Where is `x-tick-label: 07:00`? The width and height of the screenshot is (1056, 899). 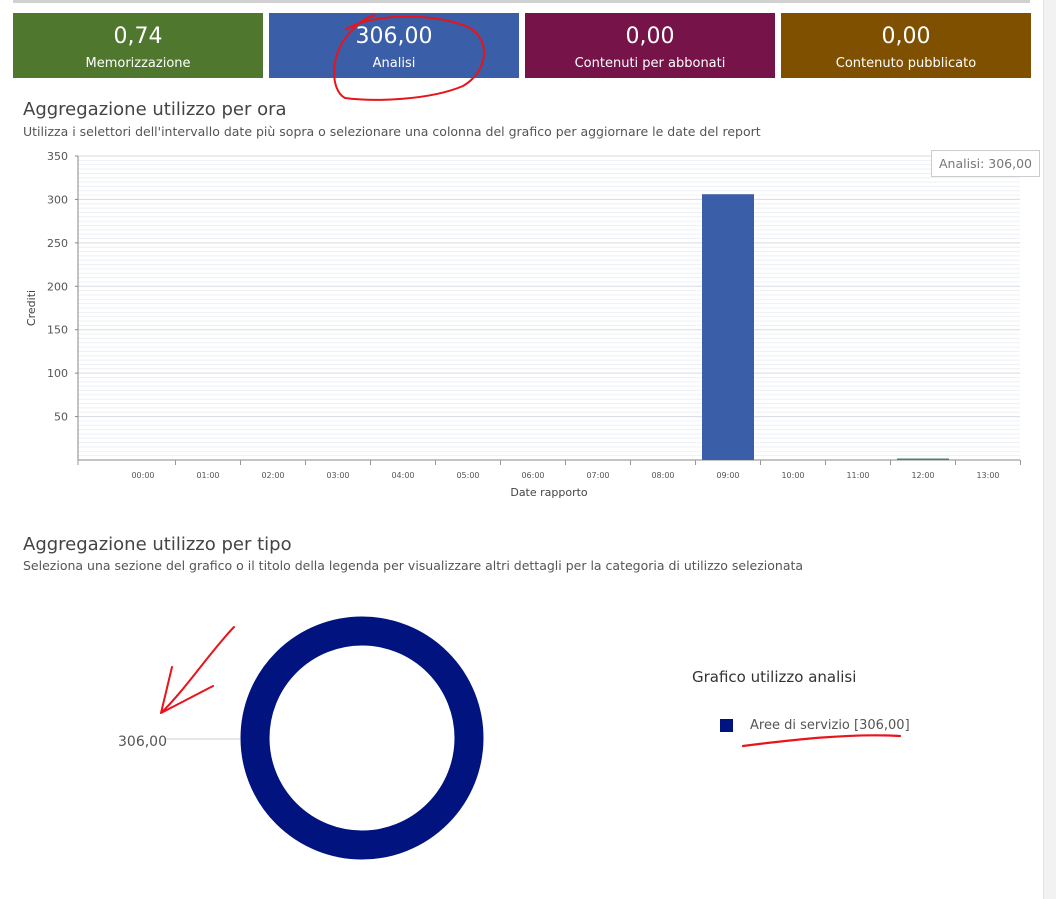 x-tick-label: 07:00 is located at coordinates (597, 475).